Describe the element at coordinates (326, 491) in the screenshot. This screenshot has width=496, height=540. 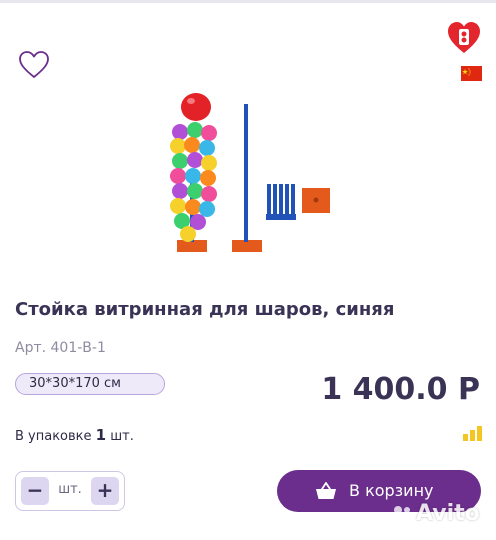
I see `basket-icon` at that location.